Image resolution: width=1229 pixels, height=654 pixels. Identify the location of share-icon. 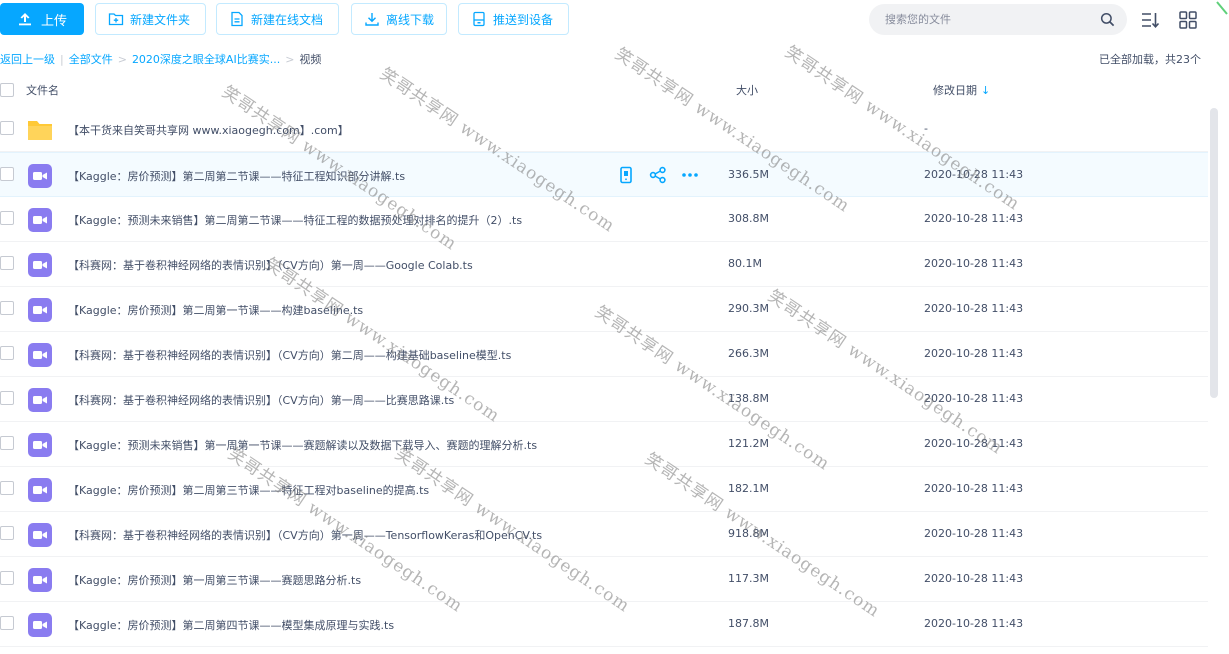
(658, 175).